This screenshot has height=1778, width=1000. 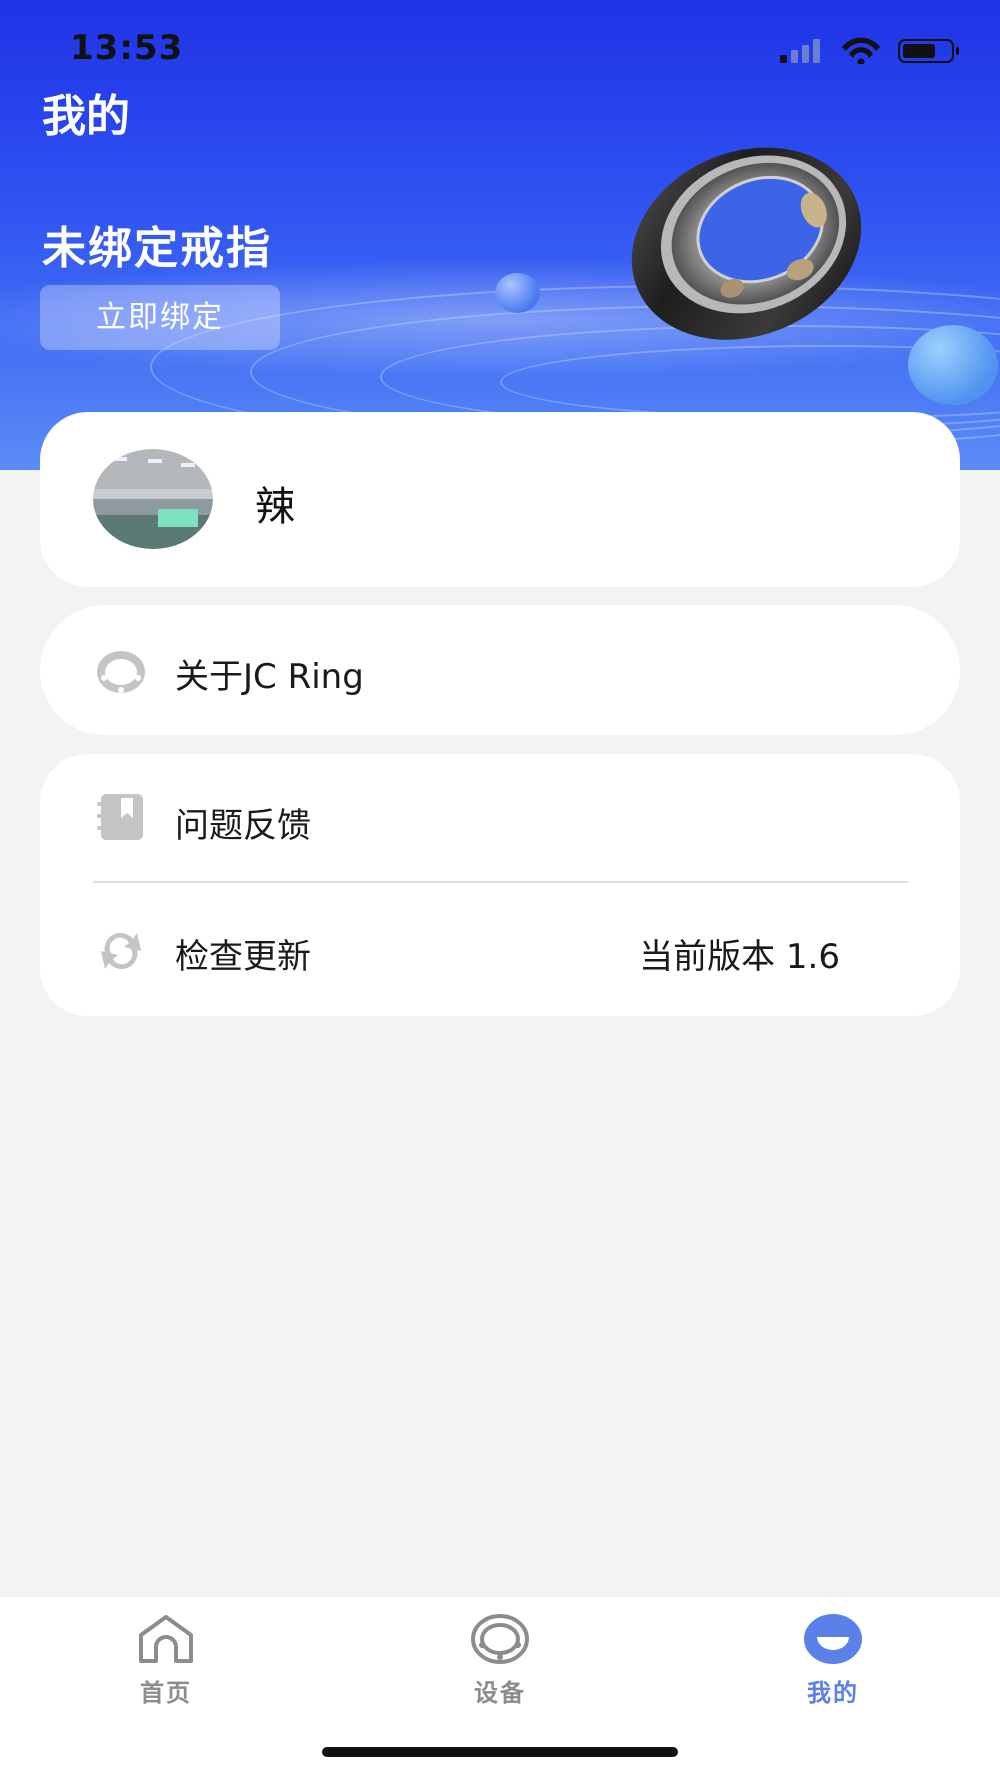 What do you see at coordinates (500, 819) in the screenshot?
I see `feedback-row: 问题反馈` at bounding box center [500, 819].